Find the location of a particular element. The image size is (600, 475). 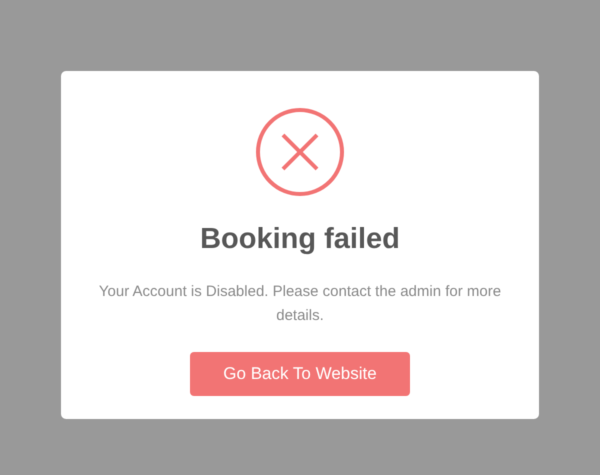

error-x-icon is located at coordinates (300, 152).